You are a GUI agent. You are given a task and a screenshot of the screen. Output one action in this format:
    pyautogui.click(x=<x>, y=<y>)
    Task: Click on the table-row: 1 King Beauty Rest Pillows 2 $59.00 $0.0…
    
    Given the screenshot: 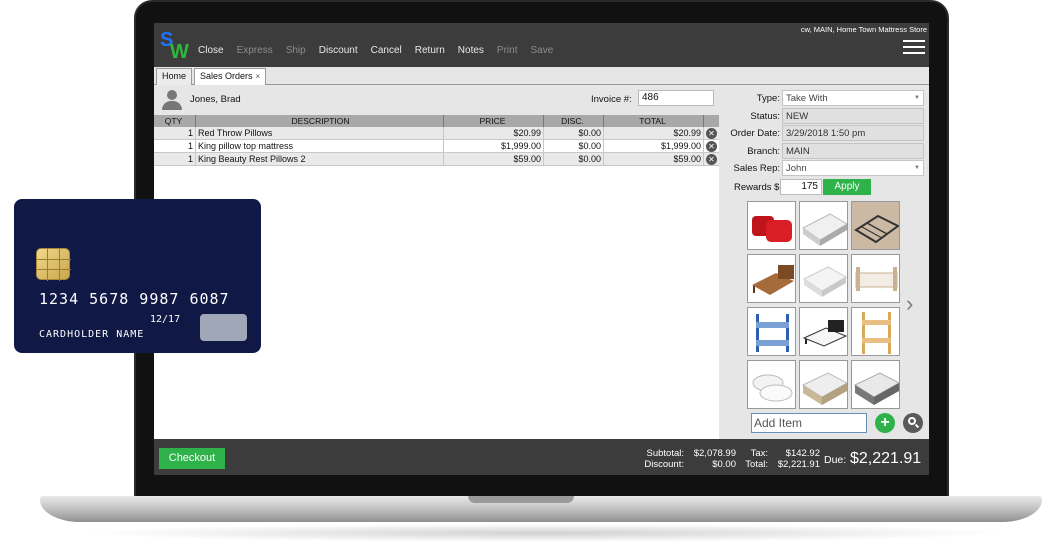 What is the action you would take?
    pyautogui.click(x=436, y=159)
    